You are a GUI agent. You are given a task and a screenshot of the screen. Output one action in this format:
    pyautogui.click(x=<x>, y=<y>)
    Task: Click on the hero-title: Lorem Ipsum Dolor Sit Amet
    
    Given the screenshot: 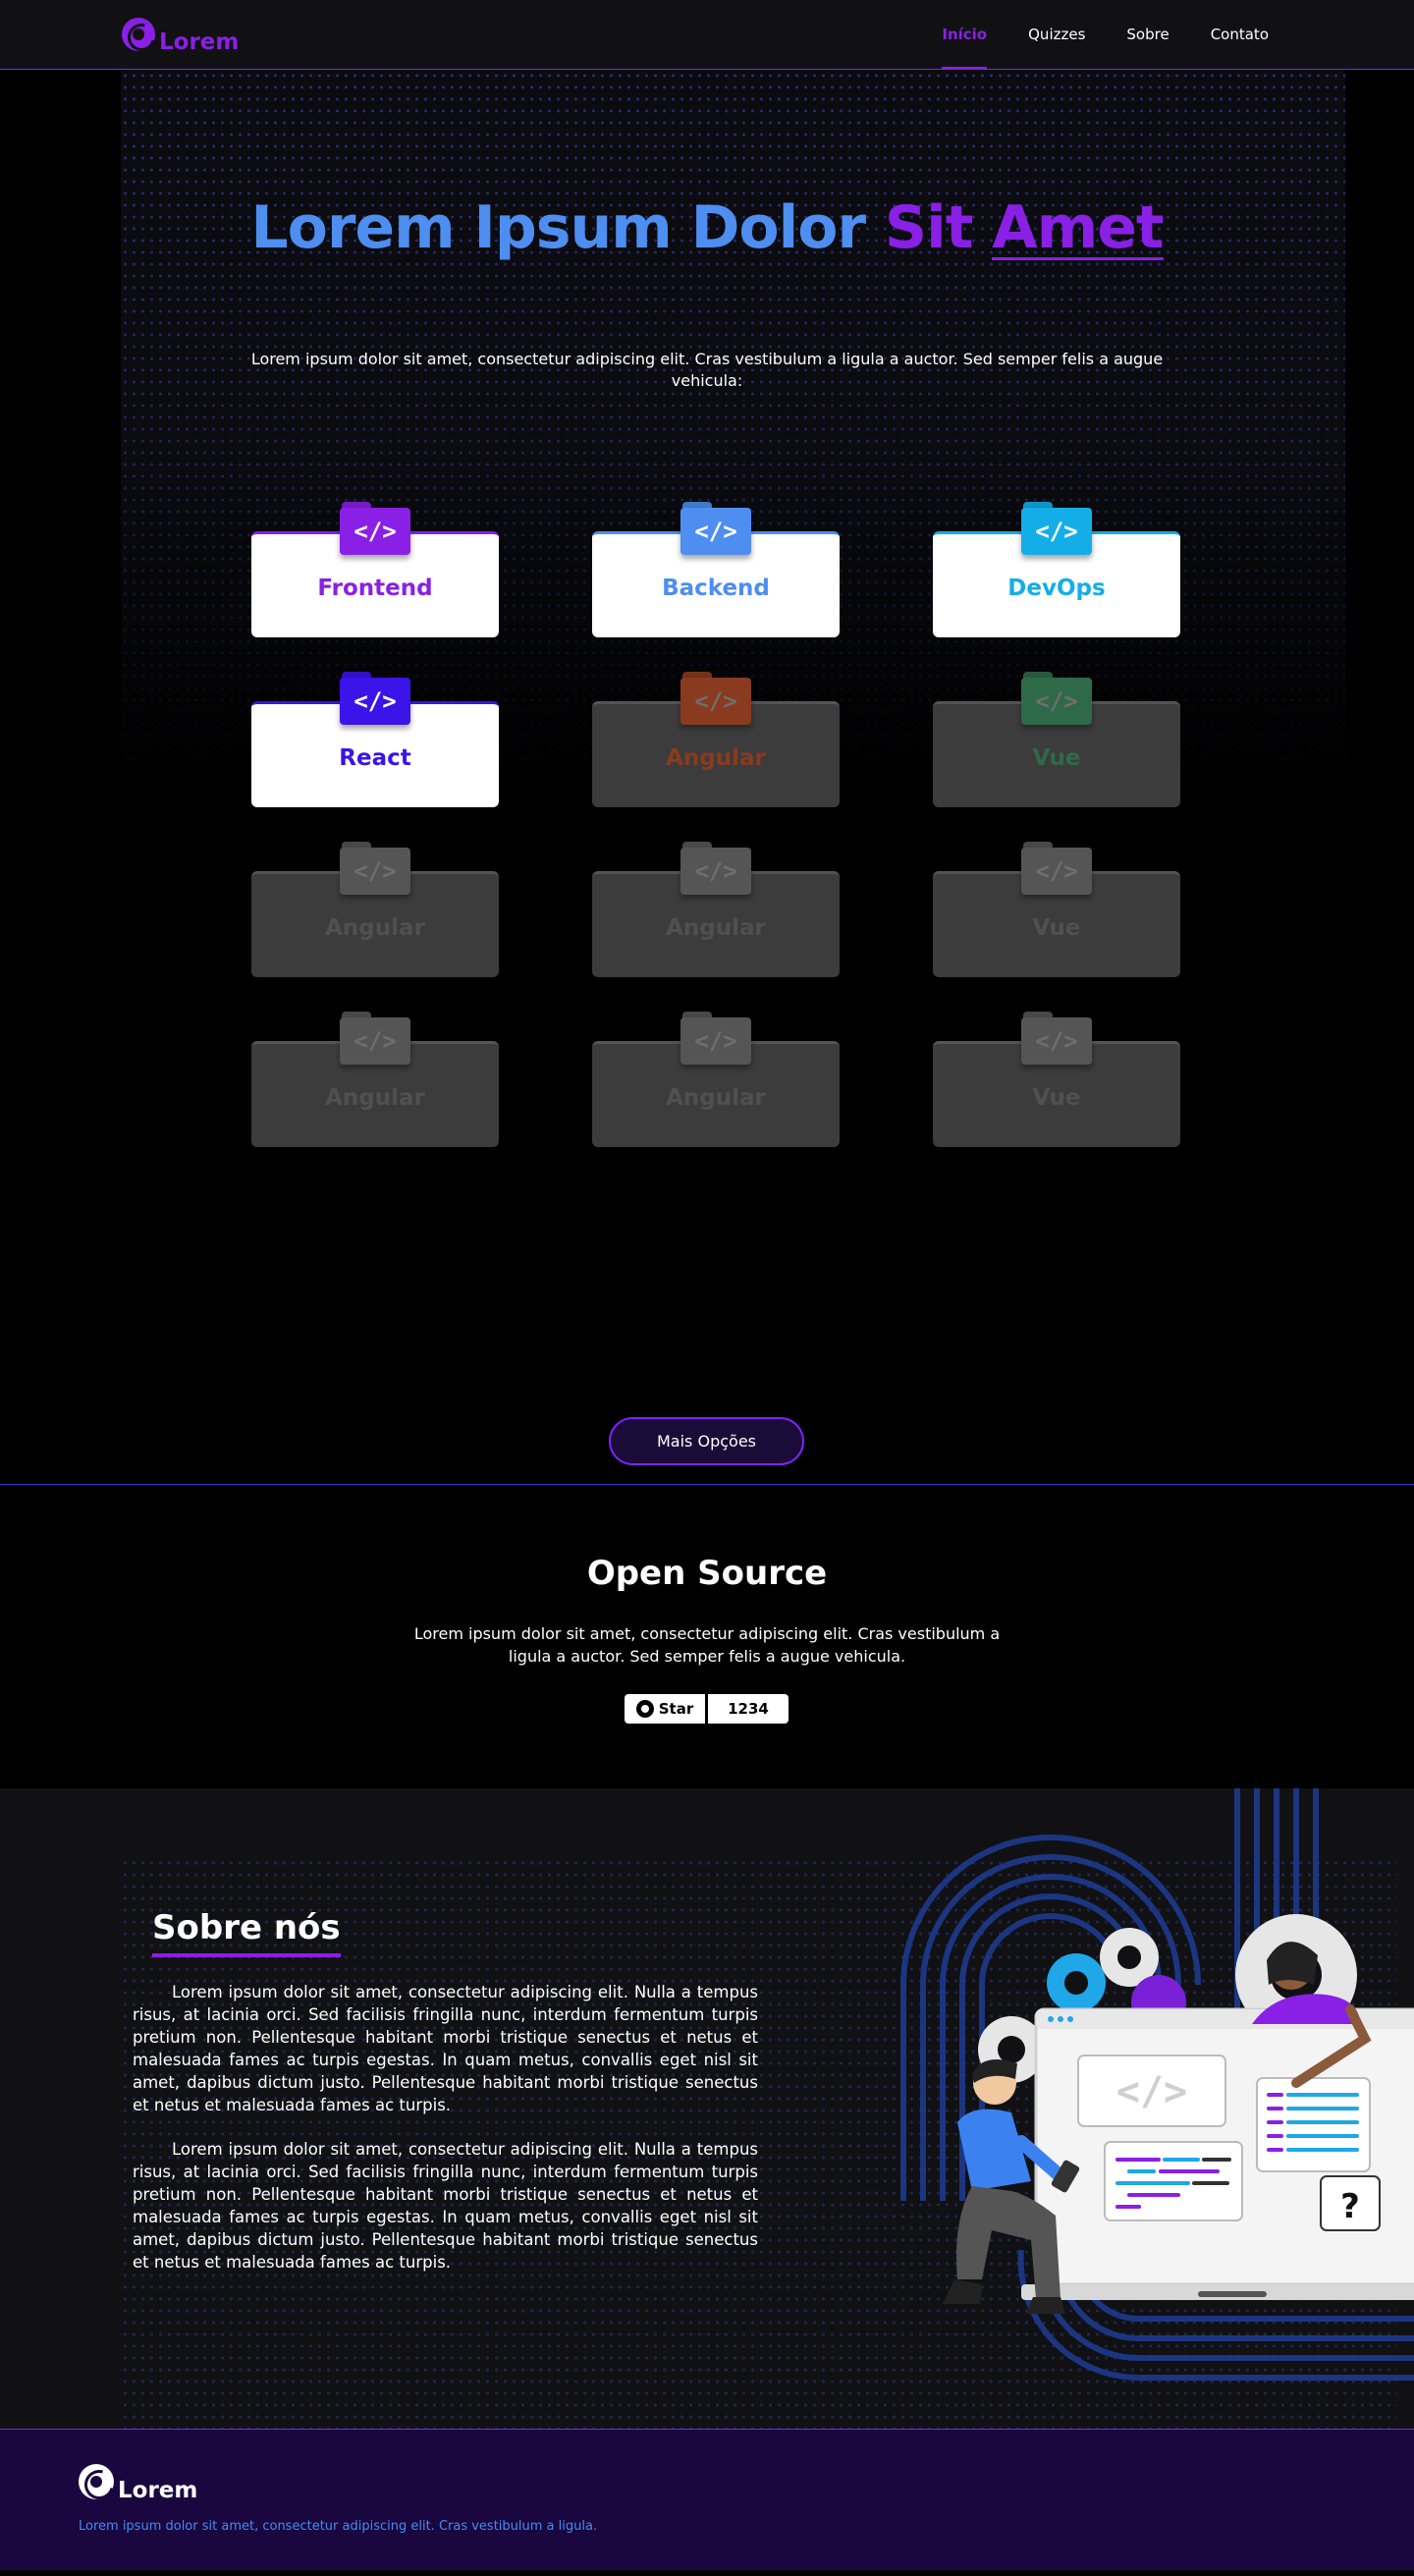 What is the action you would take?
    pyautogui.click(x=707, y=227)
    